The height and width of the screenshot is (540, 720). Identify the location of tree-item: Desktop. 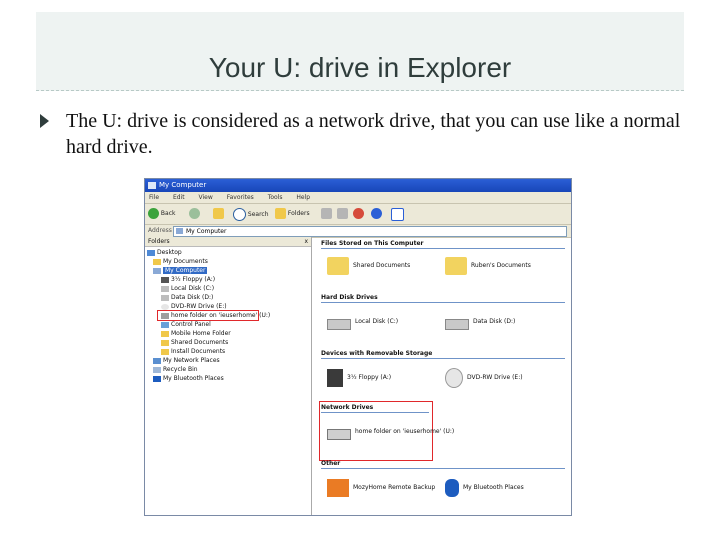
(164, 252).